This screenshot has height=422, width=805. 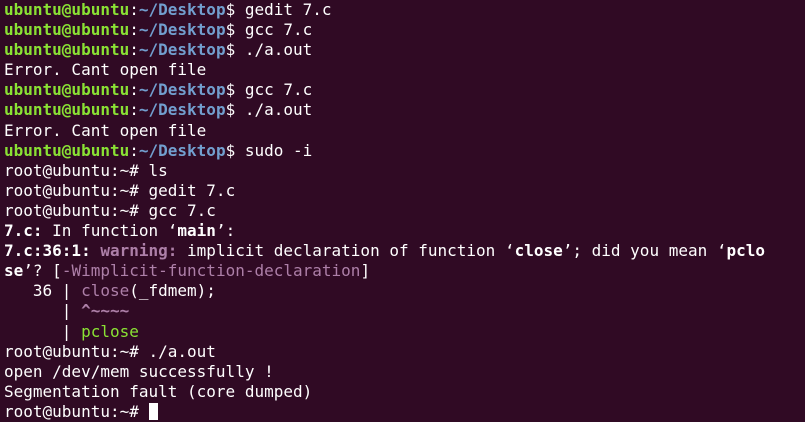 What do you see at coordinates (746, 251) in the screenshot?
I see `suggested-function: pclo` at bounding box center [746, 251].